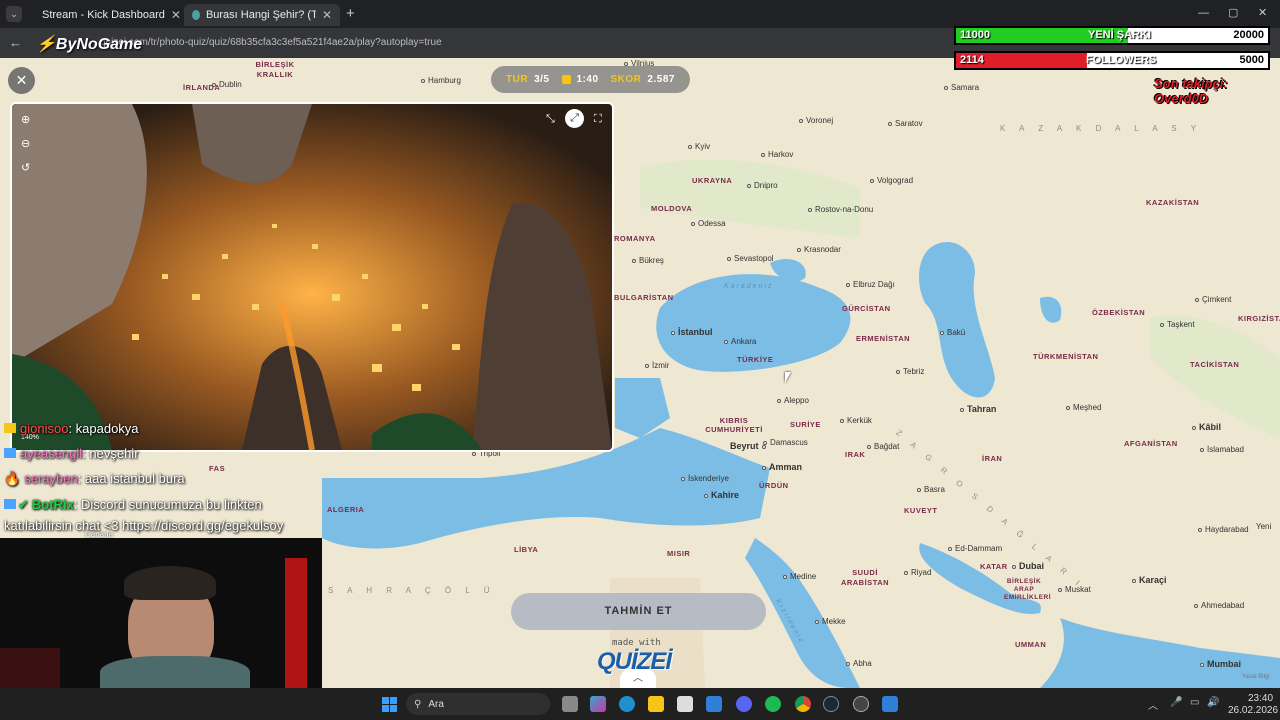  Describe the element at coordinates (1028, 589) in the screenshot. I see `country-label: BİRLEŞİK ARAP EMİRLİKLERİ` at that location.